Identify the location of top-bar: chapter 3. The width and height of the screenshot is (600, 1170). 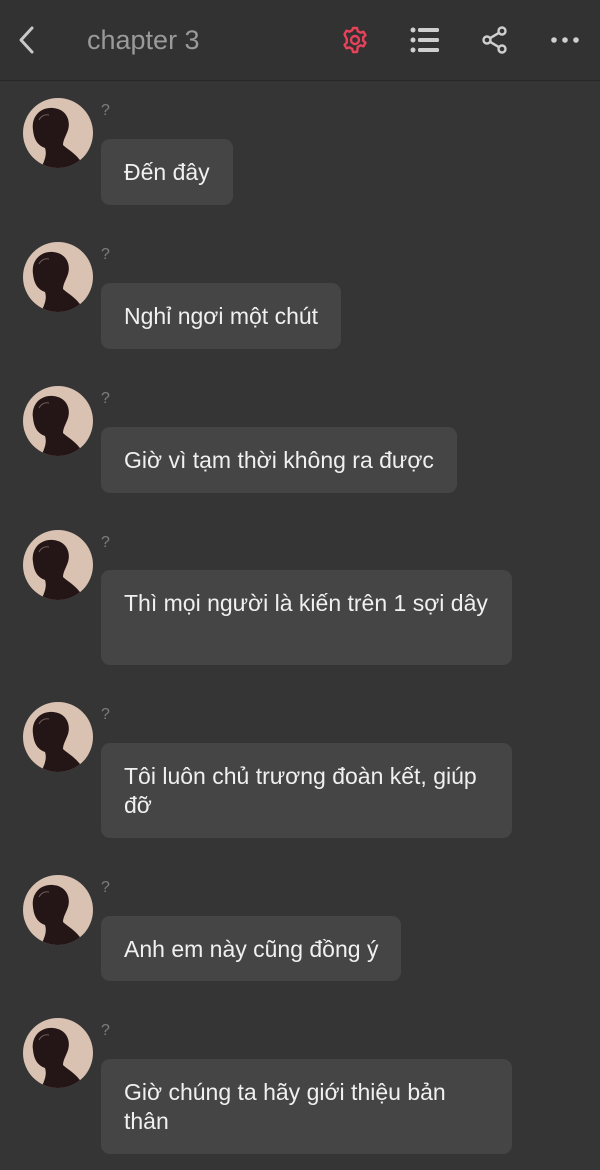
(300, 40).